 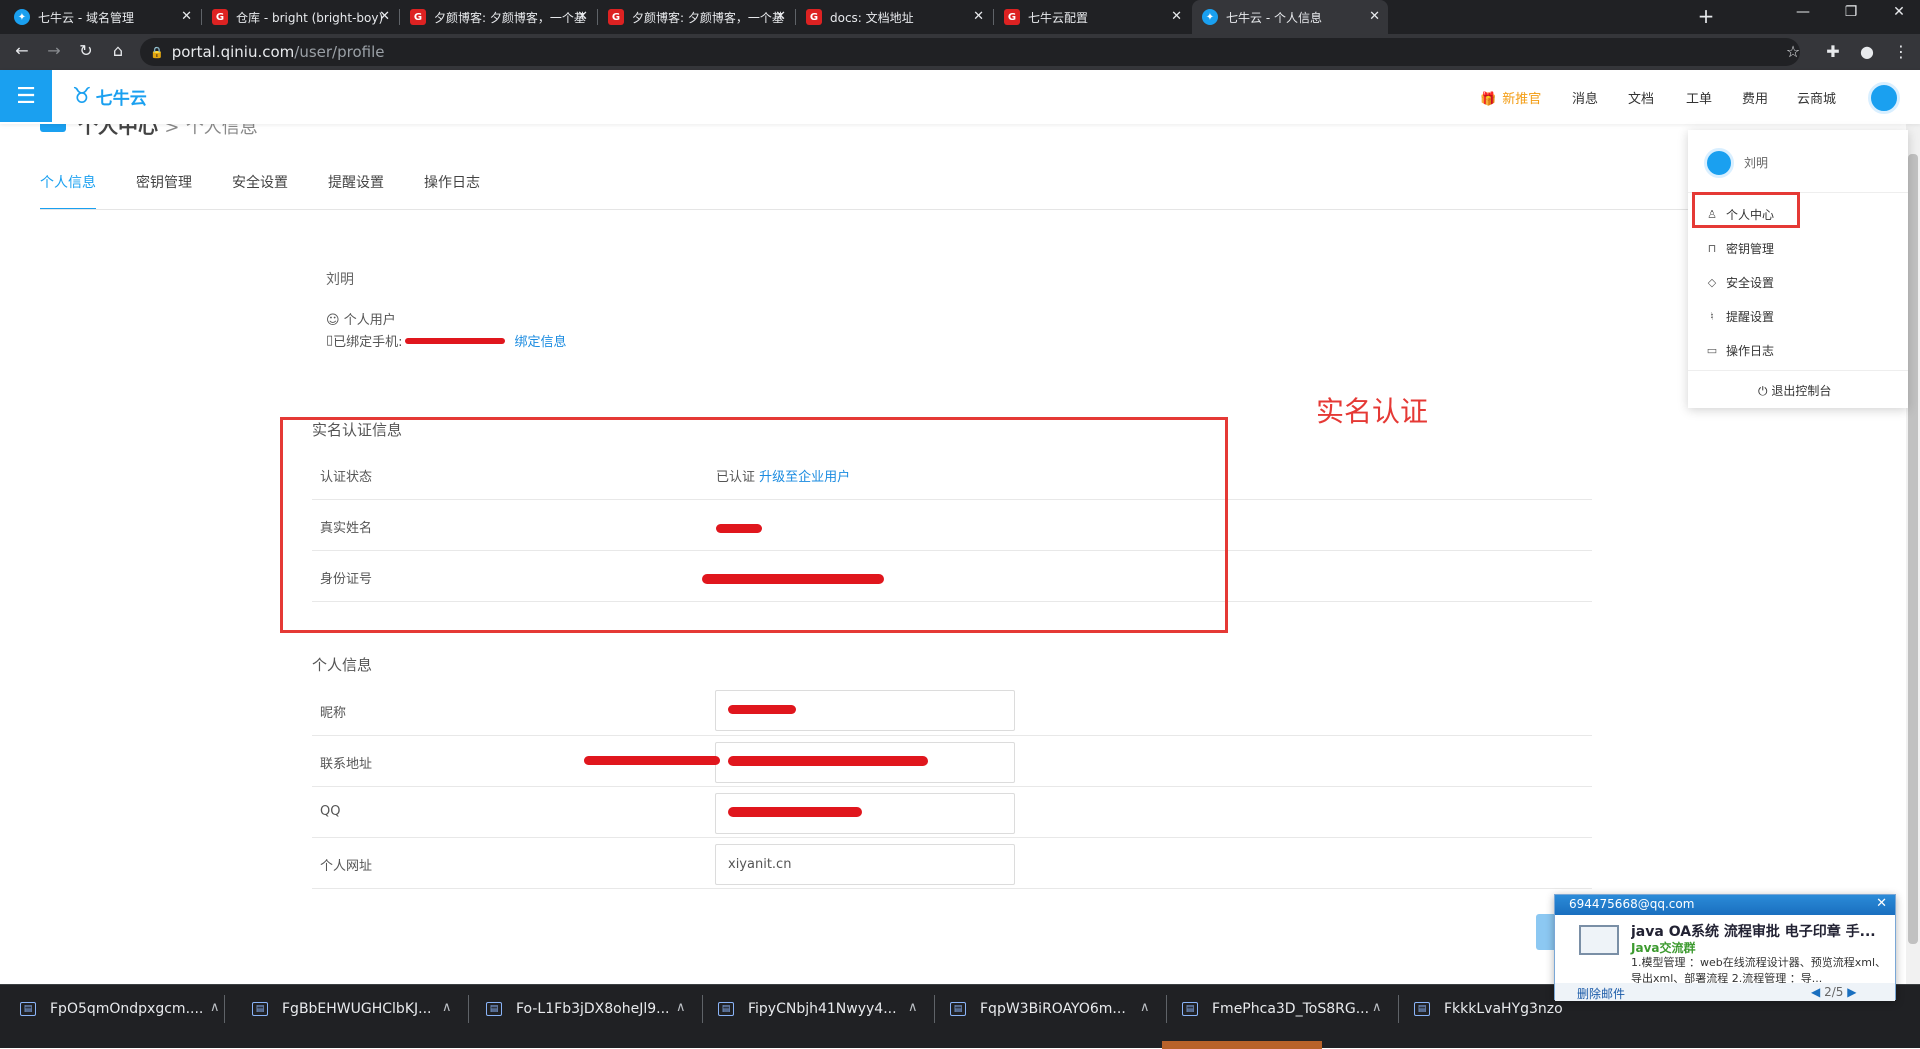 What do you see at coordinates (865, 762) in the screenshot?
I see `address-field` at bounding box center [865, 762].